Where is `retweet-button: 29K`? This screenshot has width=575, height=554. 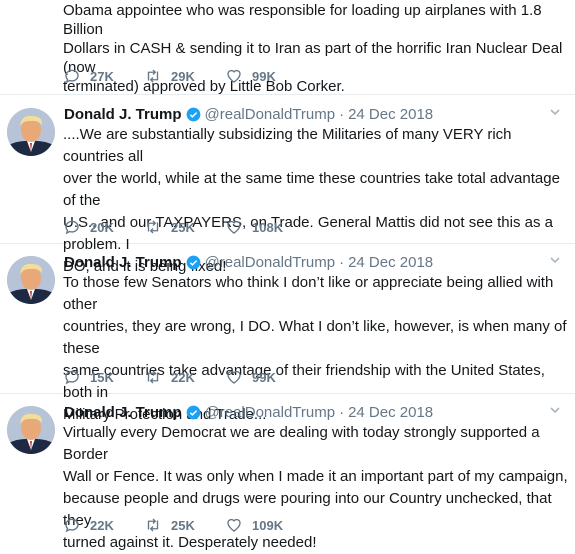
retweet-button: 29K is located at coordinates (184, 76).